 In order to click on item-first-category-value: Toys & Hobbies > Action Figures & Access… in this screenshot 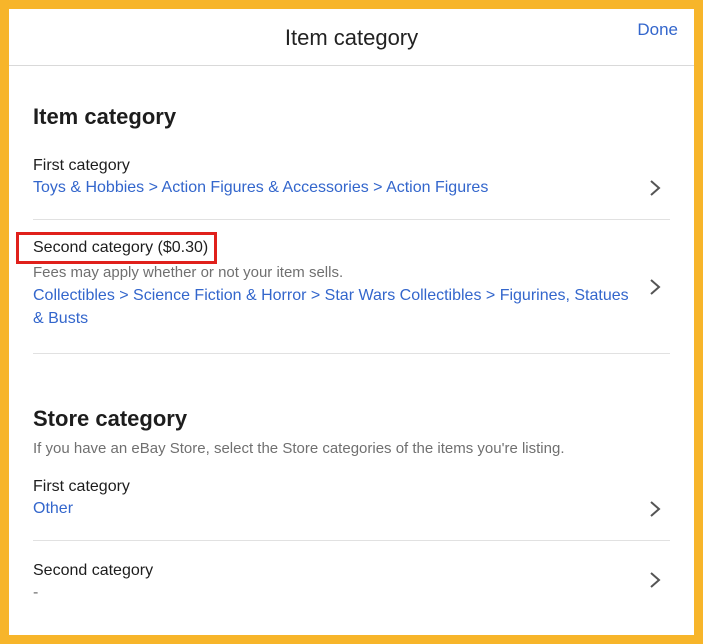, I will do `click(261, 187)`.